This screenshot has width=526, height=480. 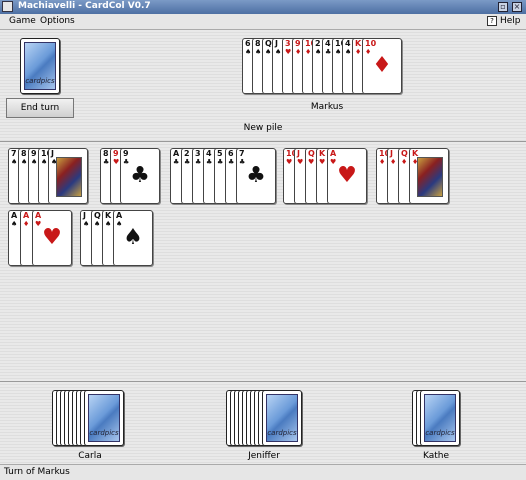 What do you see at coordinates (510, 21) in the screenshot?
I see `menu-help: Help` at bounding box center [510, 21].